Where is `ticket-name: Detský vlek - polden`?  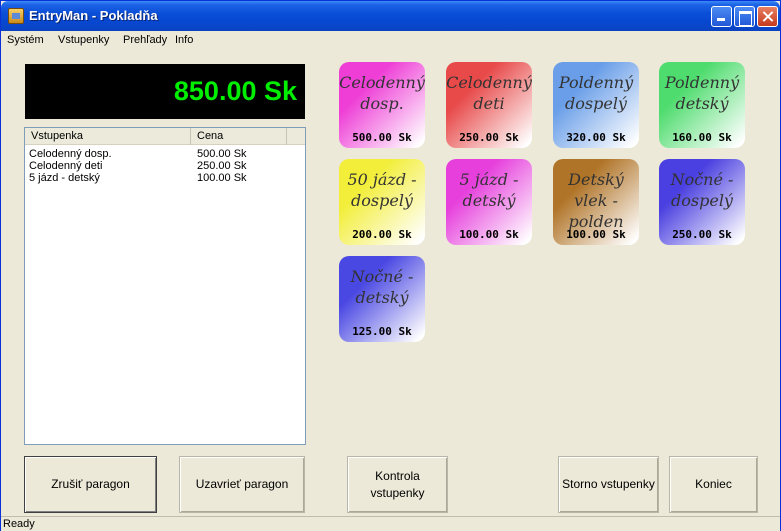 ticket-name: Detský vlek - polden is located at coordinates (596, 200).